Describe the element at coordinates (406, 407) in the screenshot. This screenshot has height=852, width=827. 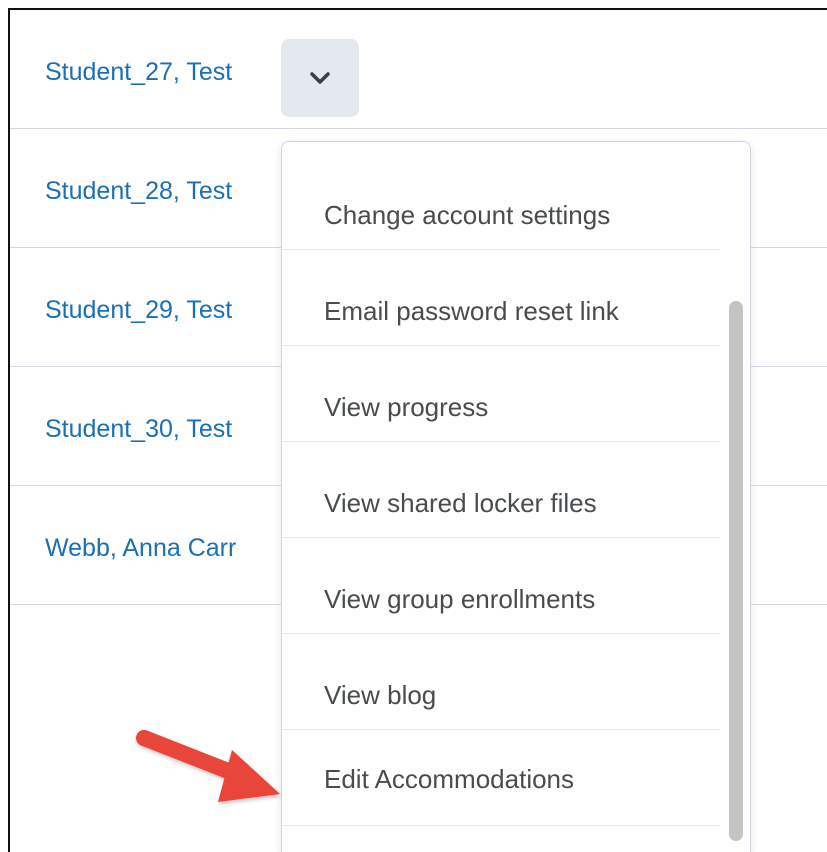
I see `menu-item-label: View progress` at that location.